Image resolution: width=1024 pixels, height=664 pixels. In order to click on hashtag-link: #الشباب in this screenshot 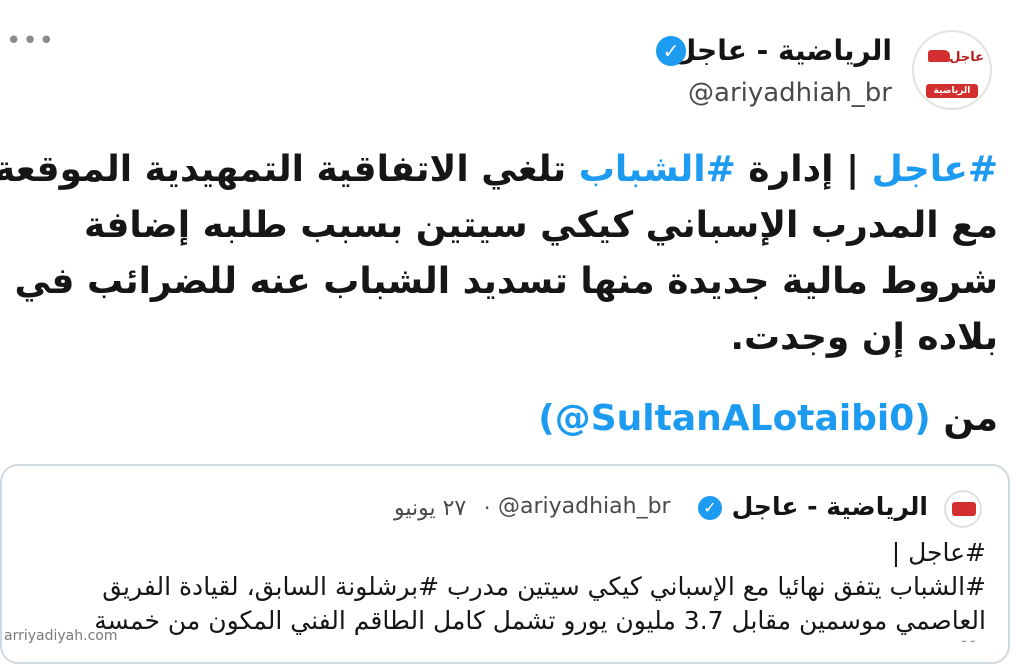, I will do `click(657, 169)`.